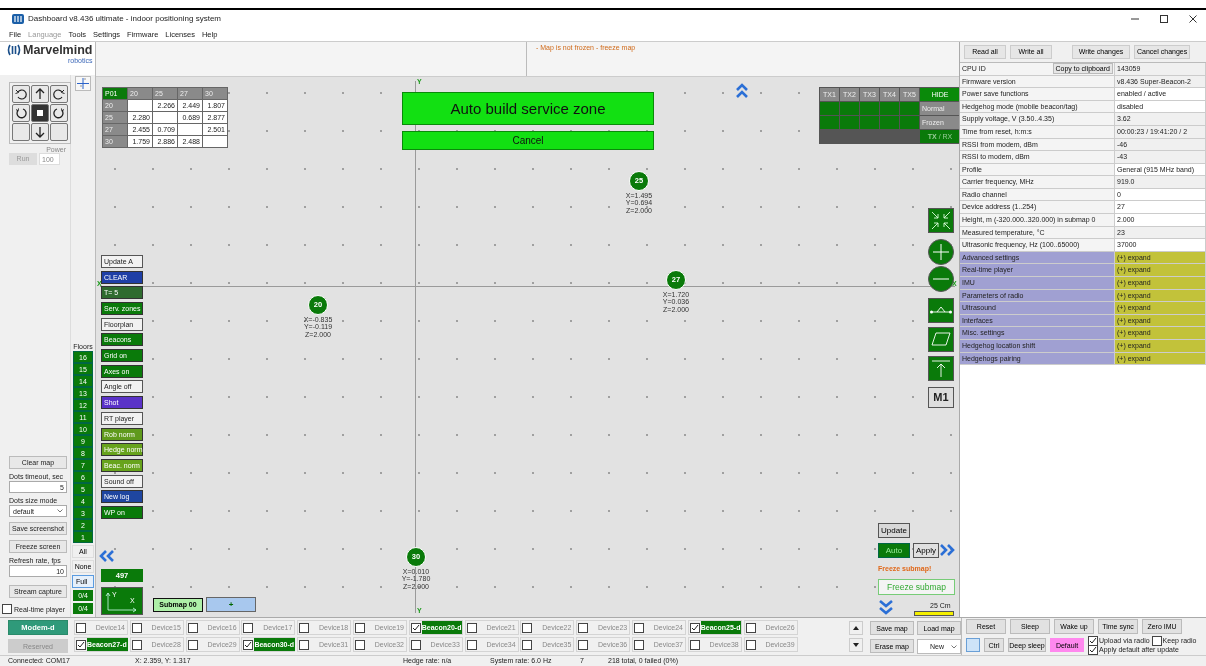  Describe the element at coordinates (941, 368) in the screenshot. I see `arrow-up-bar-icon` at that location.